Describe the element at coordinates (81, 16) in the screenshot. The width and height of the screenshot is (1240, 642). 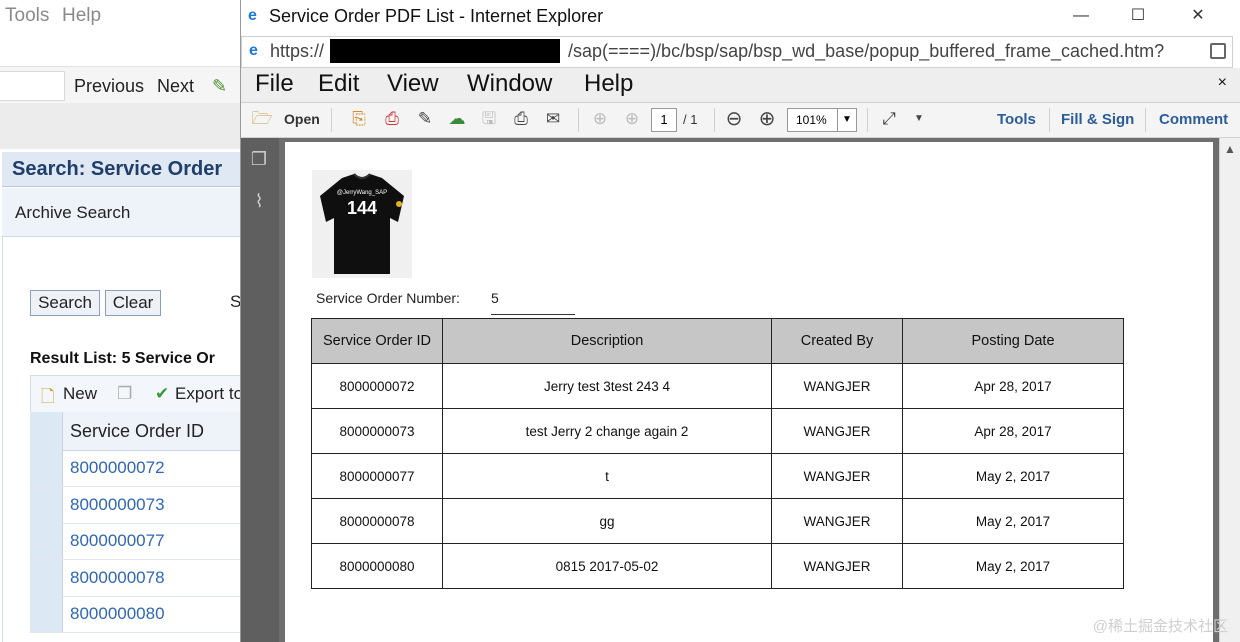
I see `bg-menu-help: Help` at that location.